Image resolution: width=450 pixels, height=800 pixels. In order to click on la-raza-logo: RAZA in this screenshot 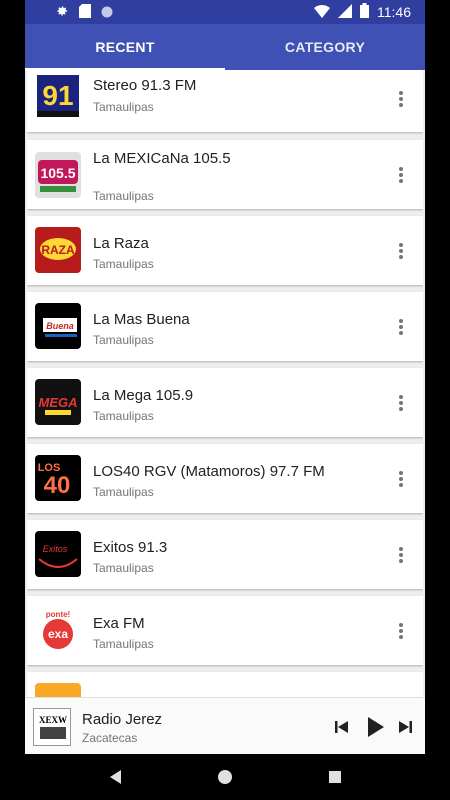, I will do `click(58, 250)`.